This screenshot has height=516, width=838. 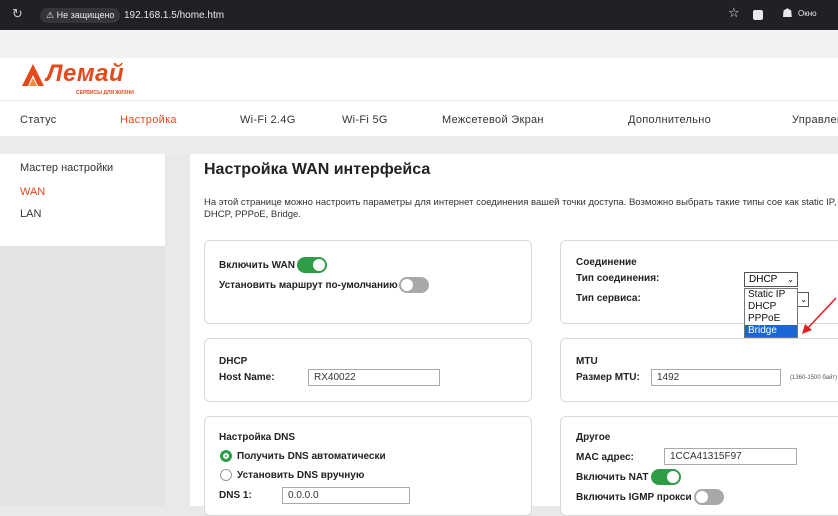 I want to click on nav-advanced: Дополнительно, so click(x=669, y=120).